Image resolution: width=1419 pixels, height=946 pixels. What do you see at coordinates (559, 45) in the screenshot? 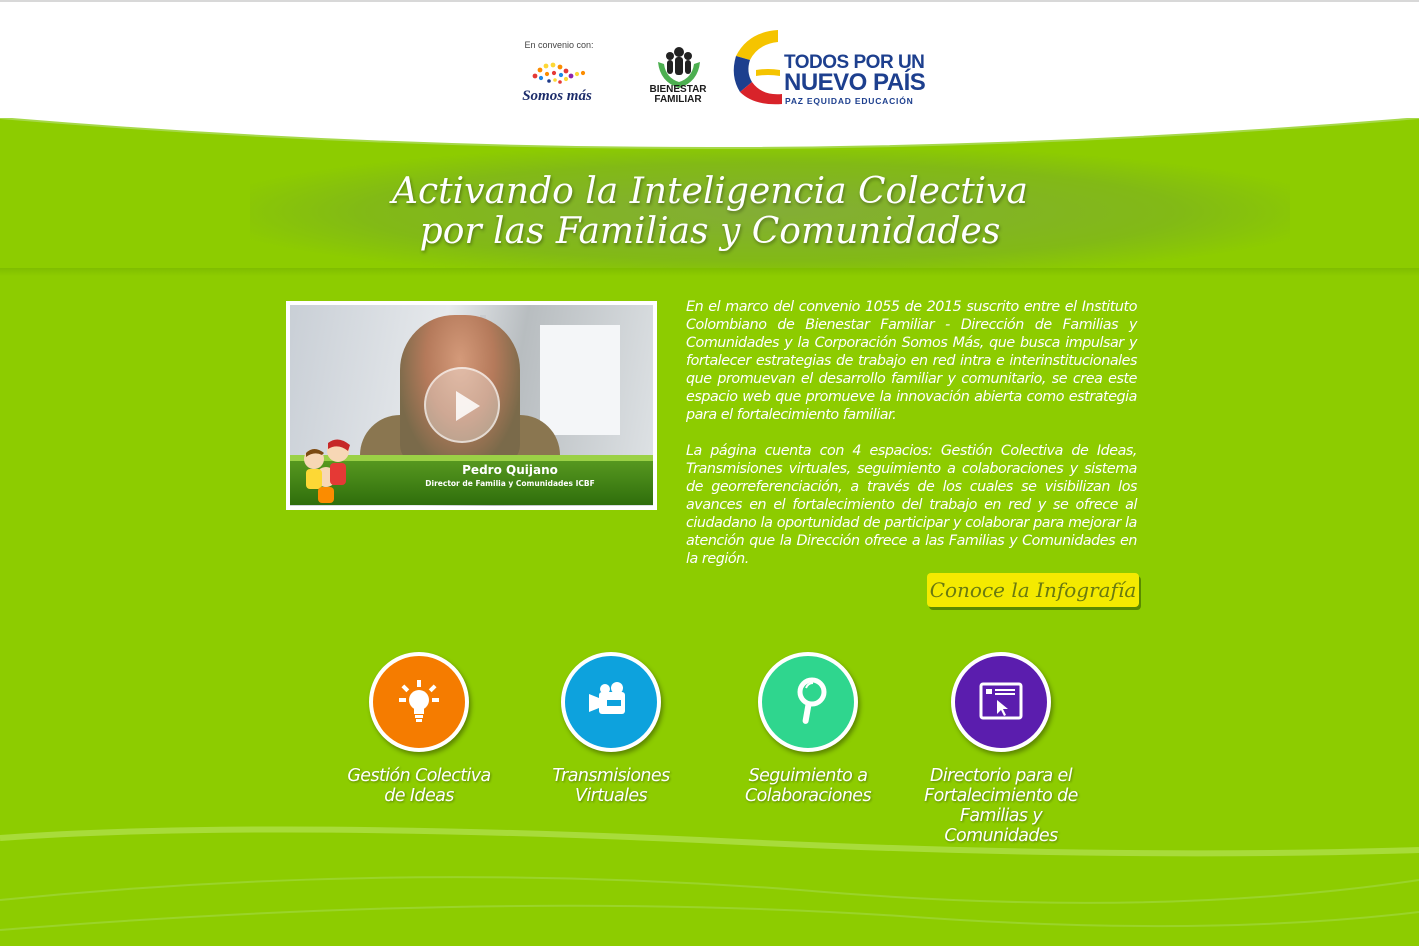
I see `convenio-label: En convenio con:` at bounding box center [559, 45].